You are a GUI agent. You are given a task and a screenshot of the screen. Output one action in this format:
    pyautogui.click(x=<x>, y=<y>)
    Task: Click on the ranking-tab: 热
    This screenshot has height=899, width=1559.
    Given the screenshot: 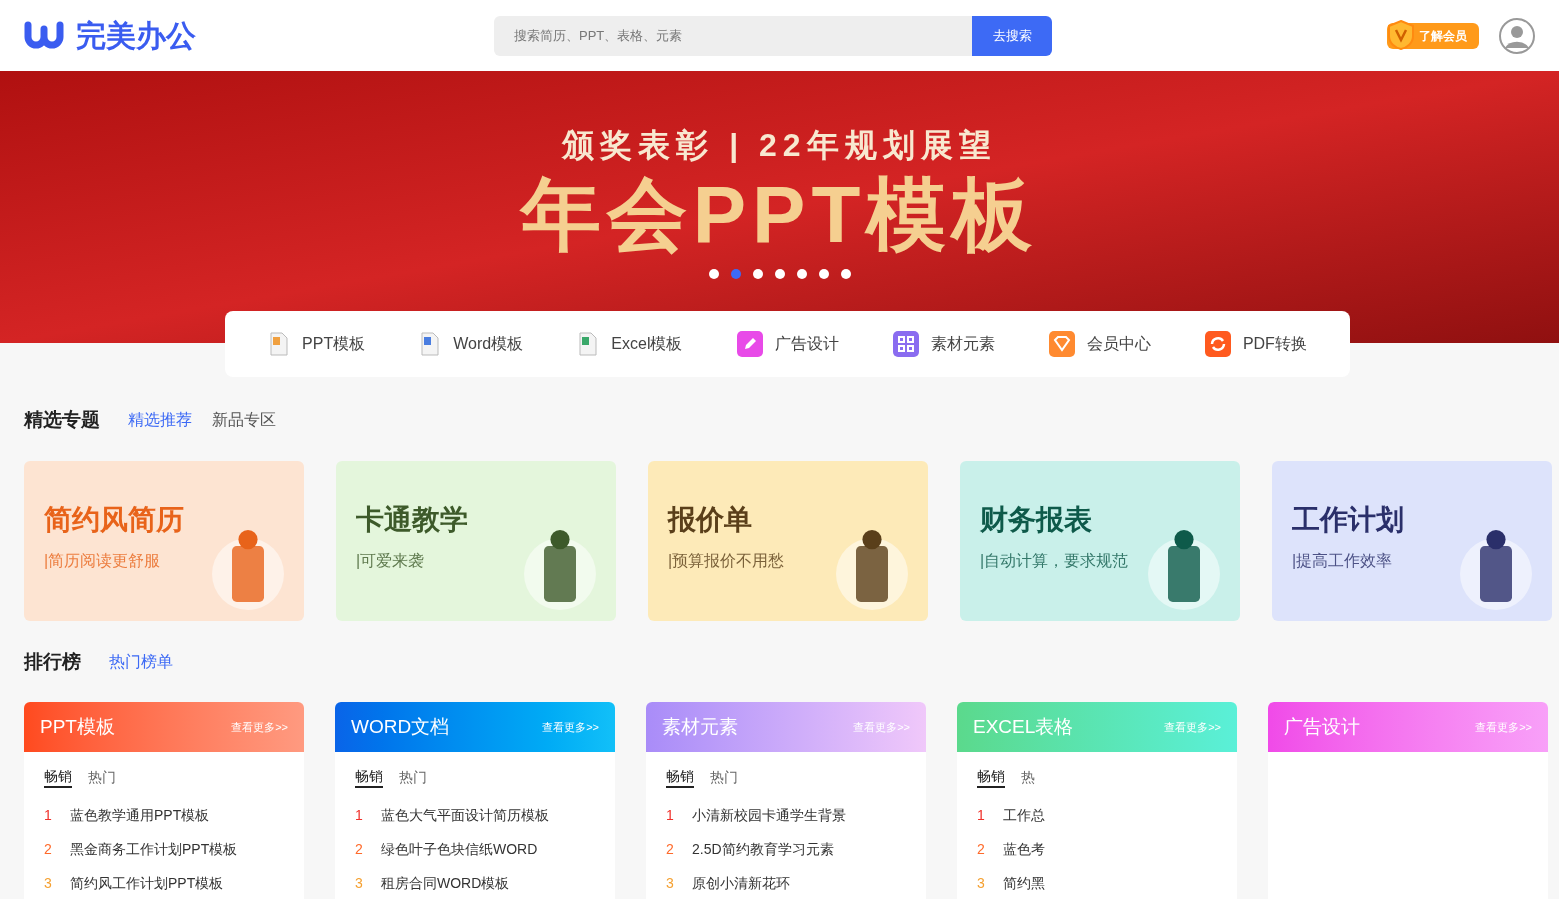 What is the action you would take?
    pyautogui.click(x=1028, y=777)
    